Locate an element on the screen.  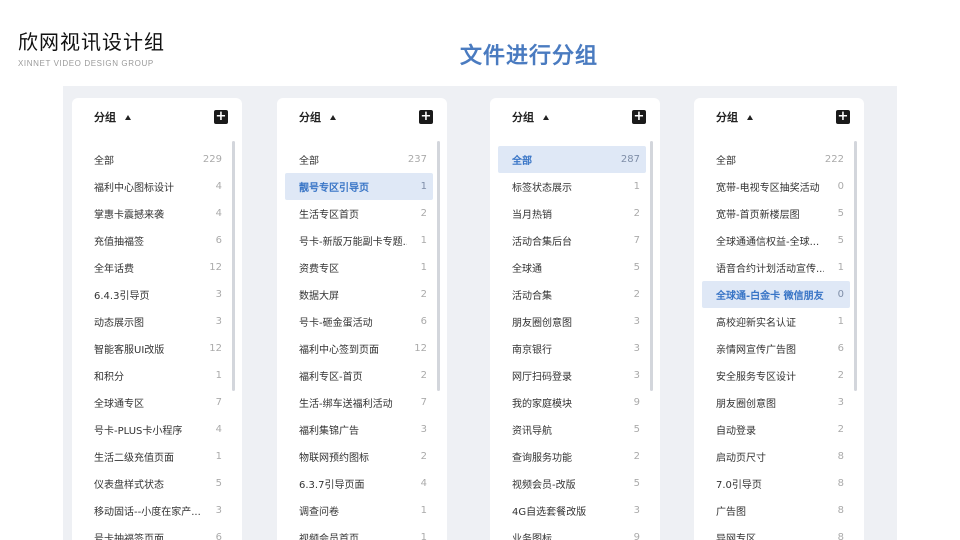
group-list-item: 南京银行 3 is located at coordinates (572, 348).